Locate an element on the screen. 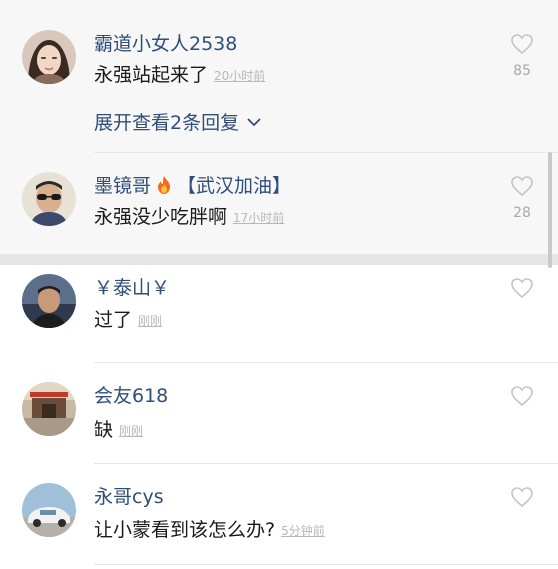 Image resolution: width=558 pixels, height=569 pixels. timestamp: 17小时前 is located at coordinates (259, 218).